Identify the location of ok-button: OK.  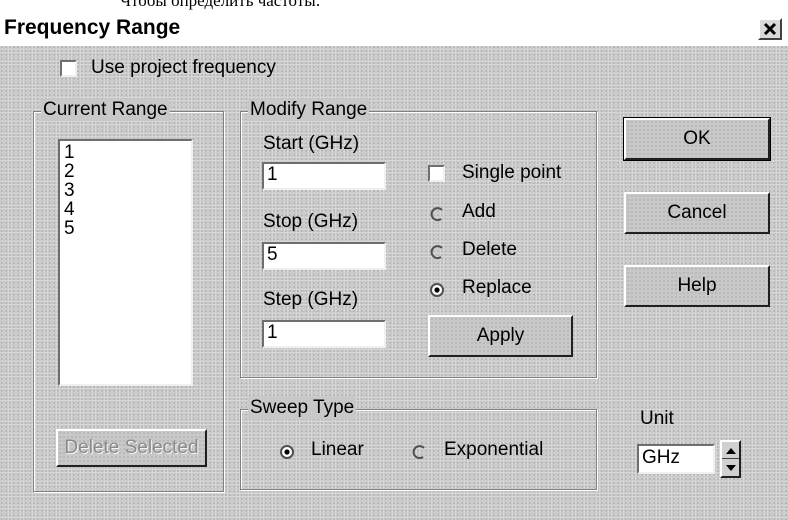
(697, 139).